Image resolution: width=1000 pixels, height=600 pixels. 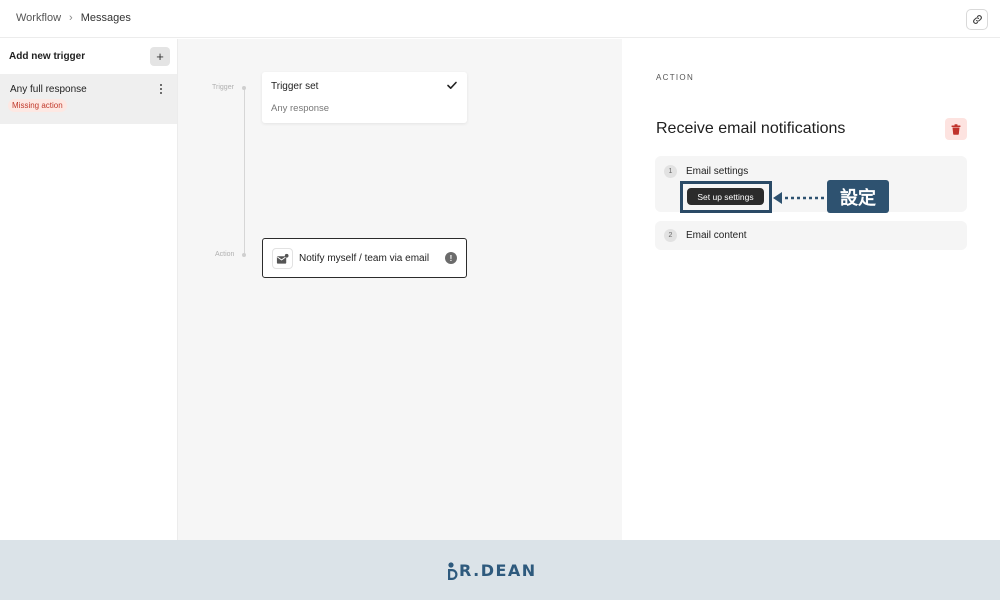 What do you see at coordinates (675, 77) in the screenshot?
I see `panel-eyebrow: ACTION` at bounding box center [675, 77].